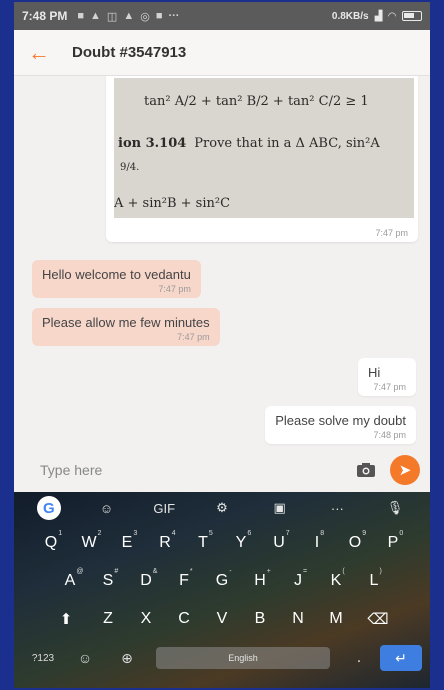 This screenshot has height=690, width=444. Describe the element at coordinates (336, 619) in the screenshot. I see `key-m: M` at that location.